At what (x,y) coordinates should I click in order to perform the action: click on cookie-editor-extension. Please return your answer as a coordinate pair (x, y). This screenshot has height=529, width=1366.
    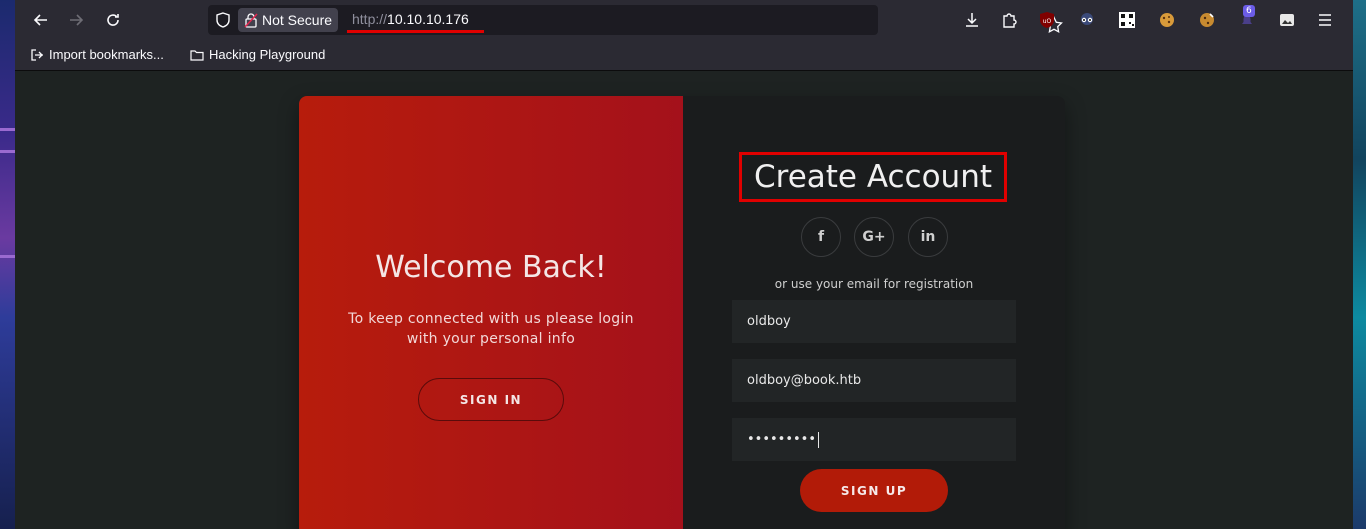
    Looking at the image, I should click on (1207, 20).